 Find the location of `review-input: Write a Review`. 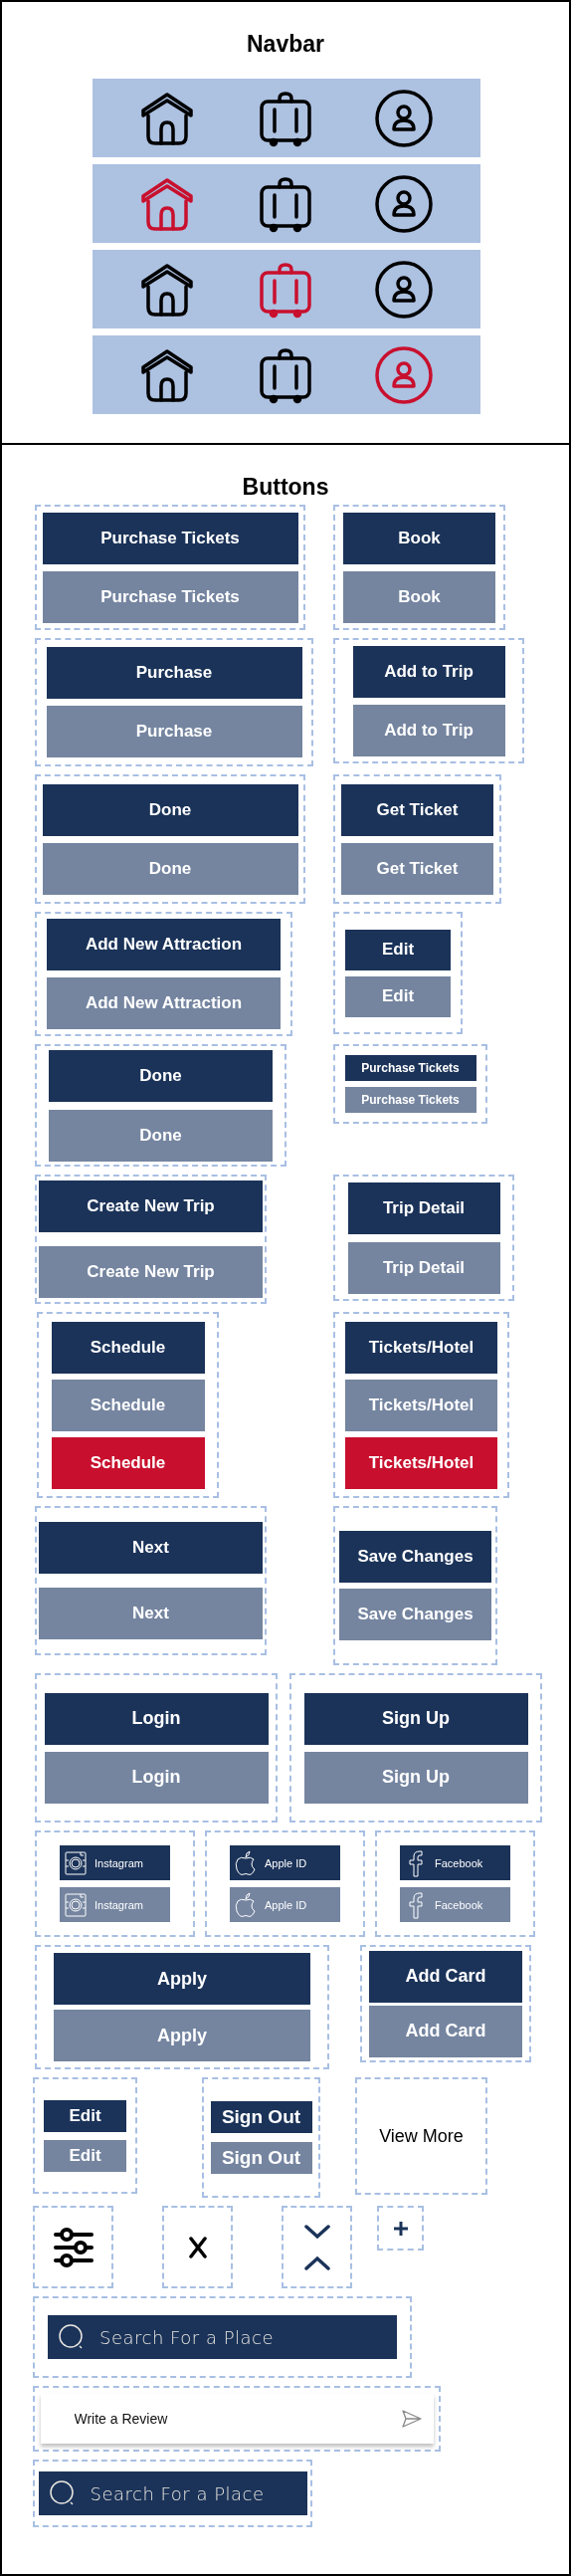

review-input: Write a Review is located at coordinates (238, 2419).